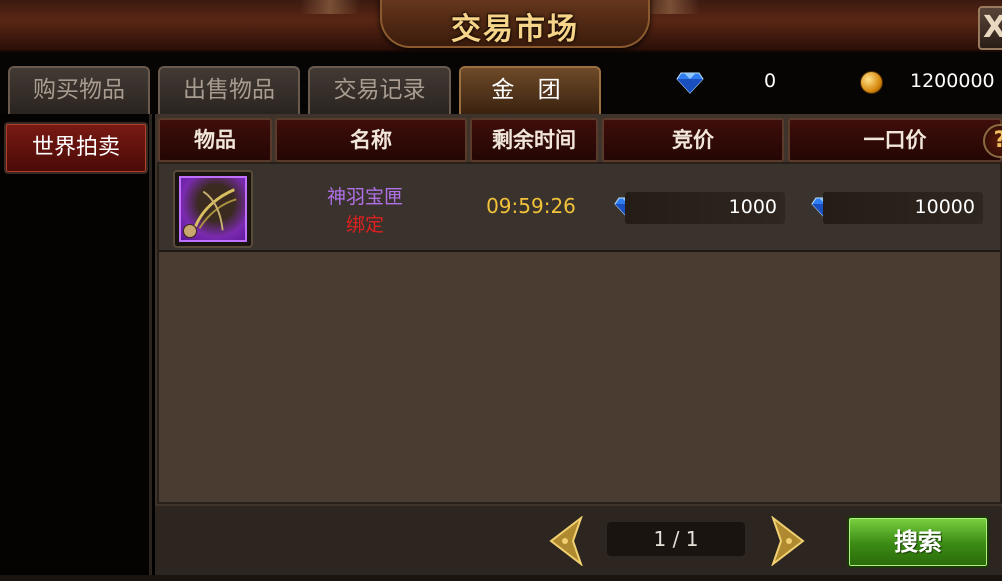 The height and width of the screenshot is (581, 1002). Describe the element at coordinates (229, 90) in the screenshot. I see `tab-sell-items: 出售物品` at that location.